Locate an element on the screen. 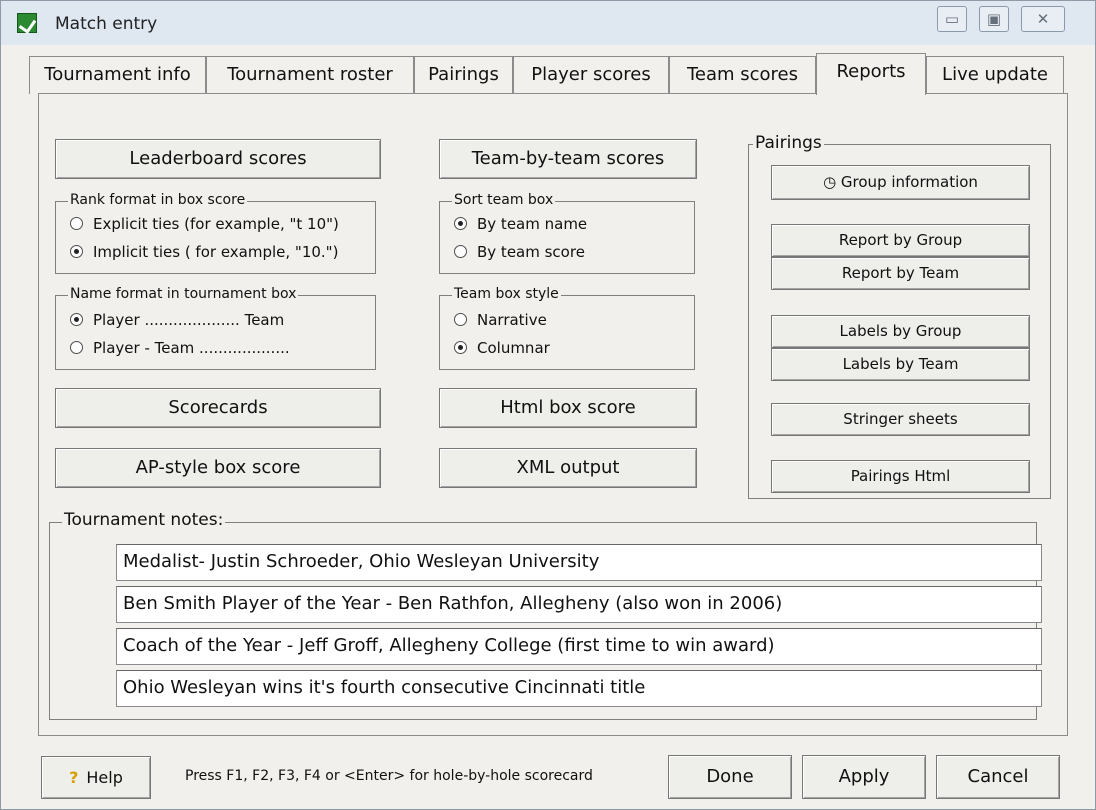  tab-player-scores: Player scores is located at coordinates (591, 75).